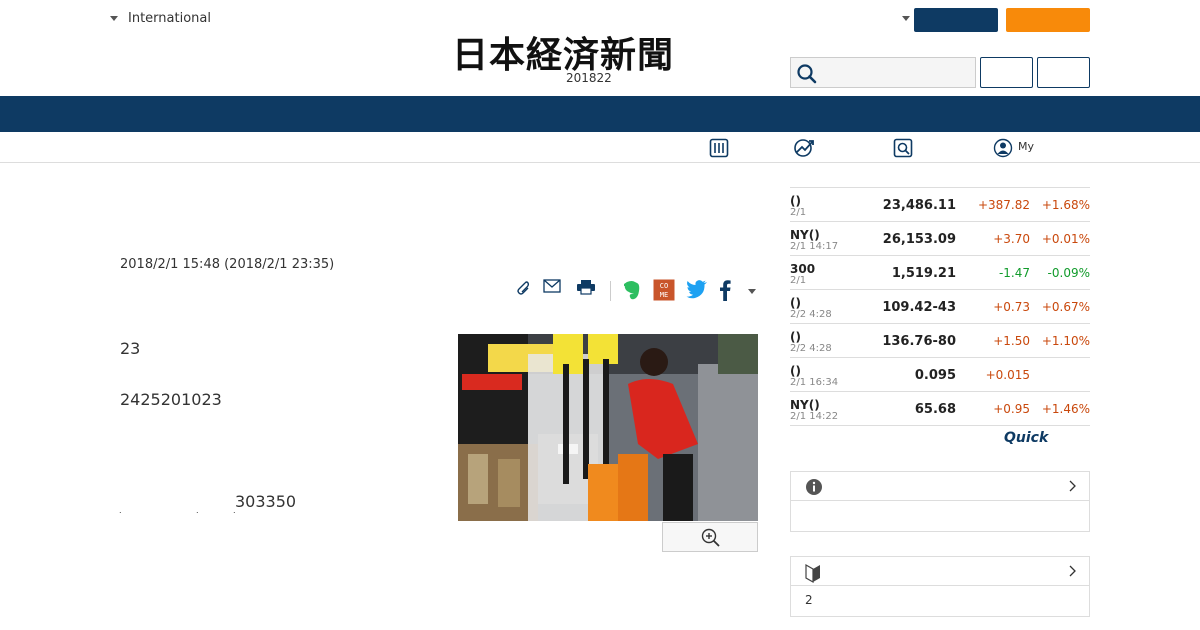  I want to click on article-paragraph-2: 2425201023, so click(171, 399).